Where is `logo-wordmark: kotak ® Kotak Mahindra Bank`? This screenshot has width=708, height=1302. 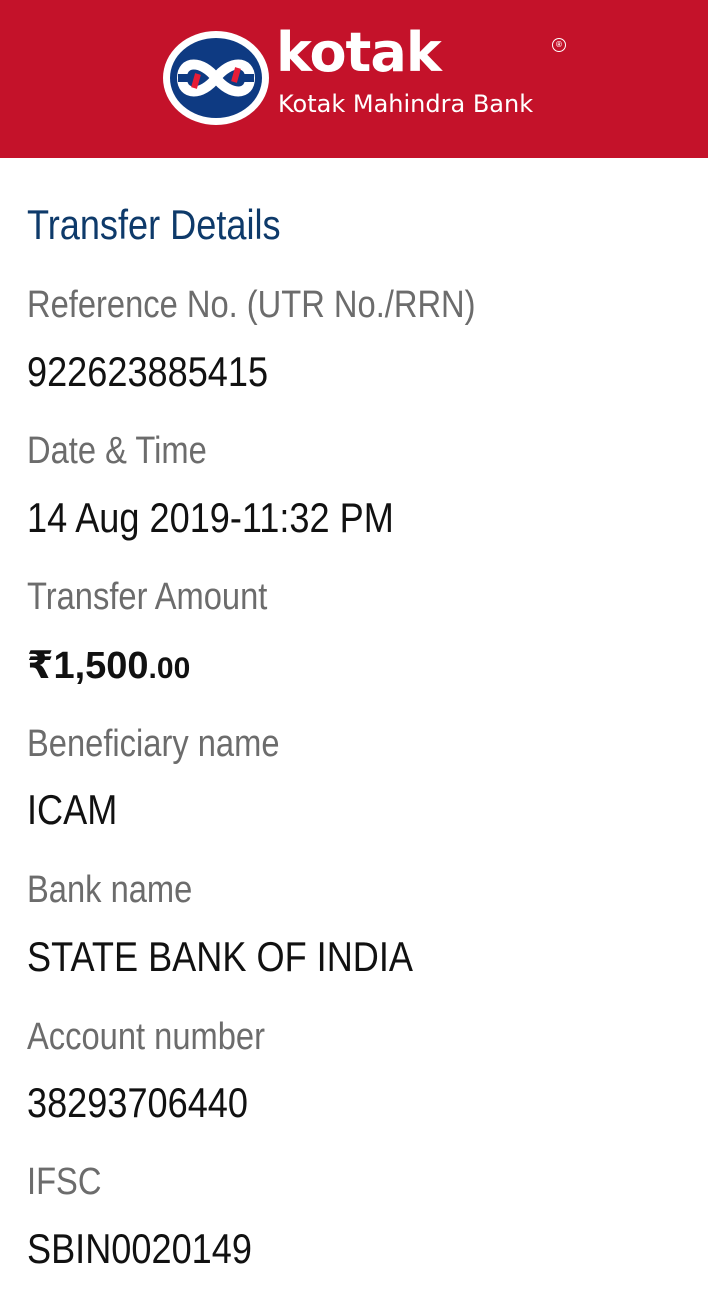
logo-wordmark: kotak ® Kotak Mahindra Bank is located at coordinates (421, 76).